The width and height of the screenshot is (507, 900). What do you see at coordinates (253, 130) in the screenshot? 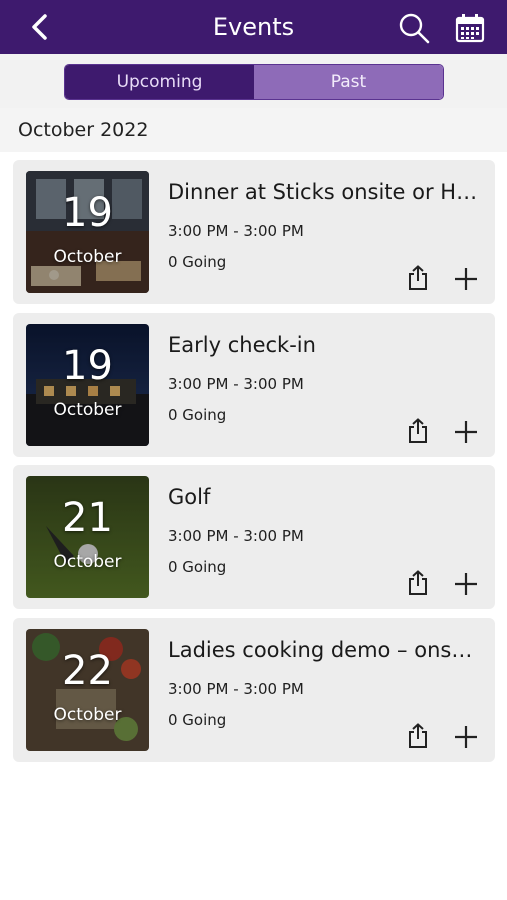
I see `month-heading: October 2022` at bounding box center [253, 130].